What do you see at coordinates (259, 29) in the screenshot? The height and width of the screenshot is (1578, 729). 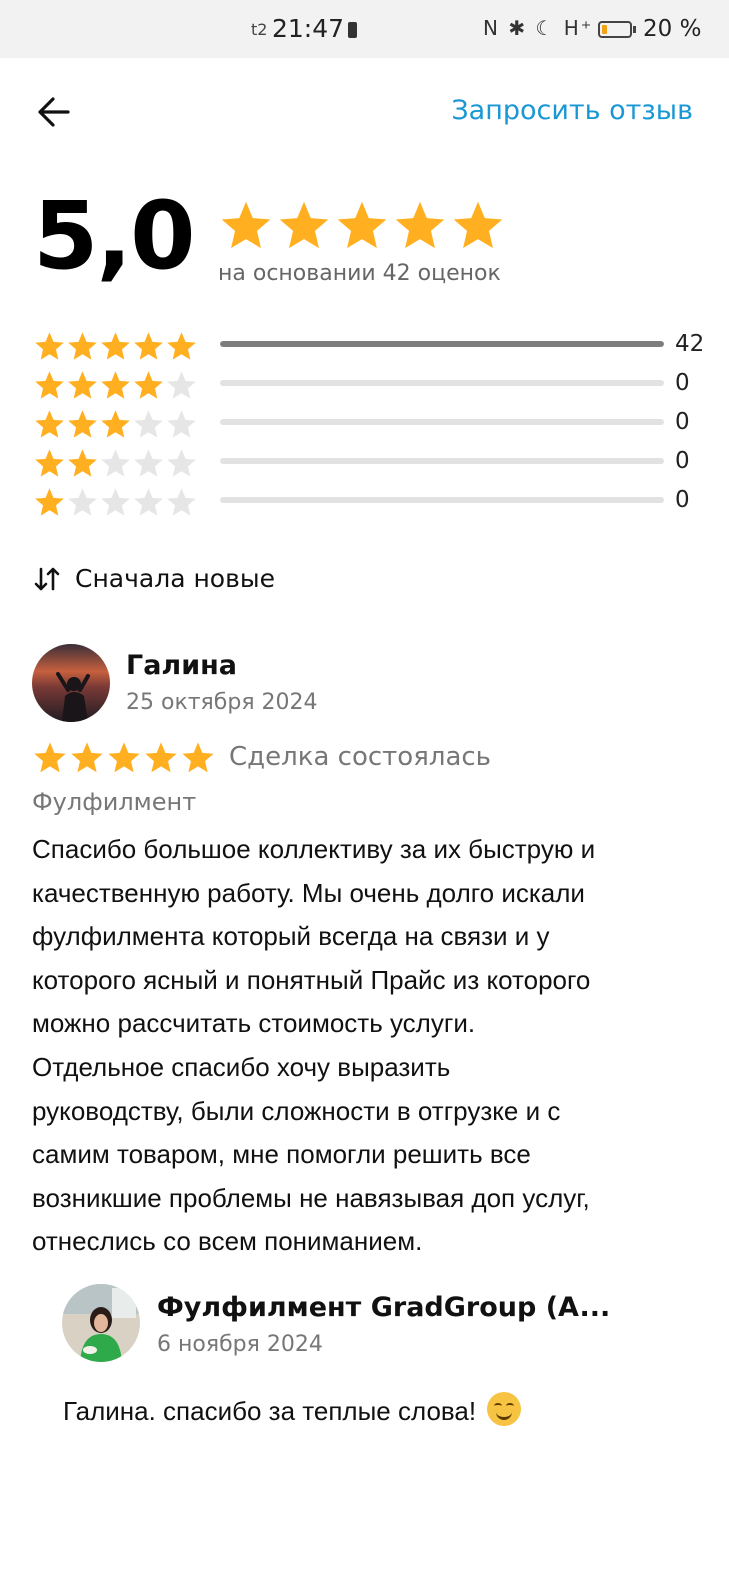 I see `carrier-label: t2` at bounding box center [259, 29].